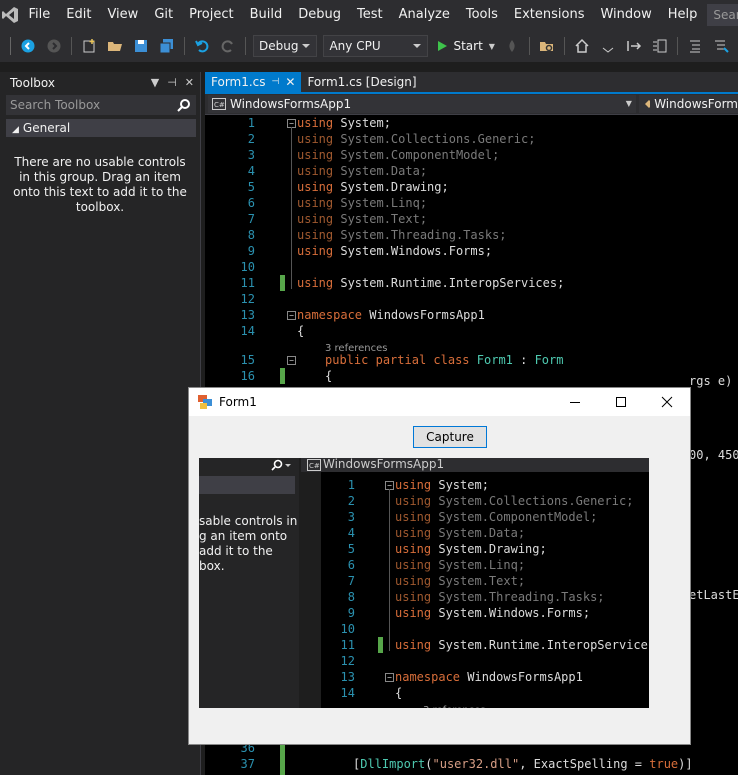 The width and height of the screenshot is (738, 775). What do you see at coordinates (398, 693) in the screenshot?
I see `shot-code-line: {` at bounding box center [398, 693].